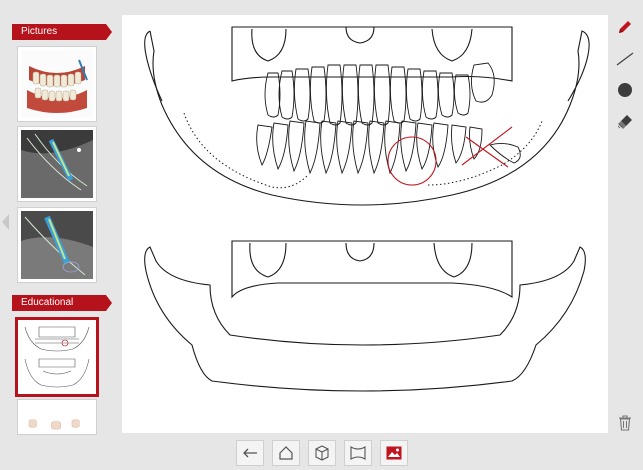  I want to click on pictures-section-header: Pictures, so click(62, 32).